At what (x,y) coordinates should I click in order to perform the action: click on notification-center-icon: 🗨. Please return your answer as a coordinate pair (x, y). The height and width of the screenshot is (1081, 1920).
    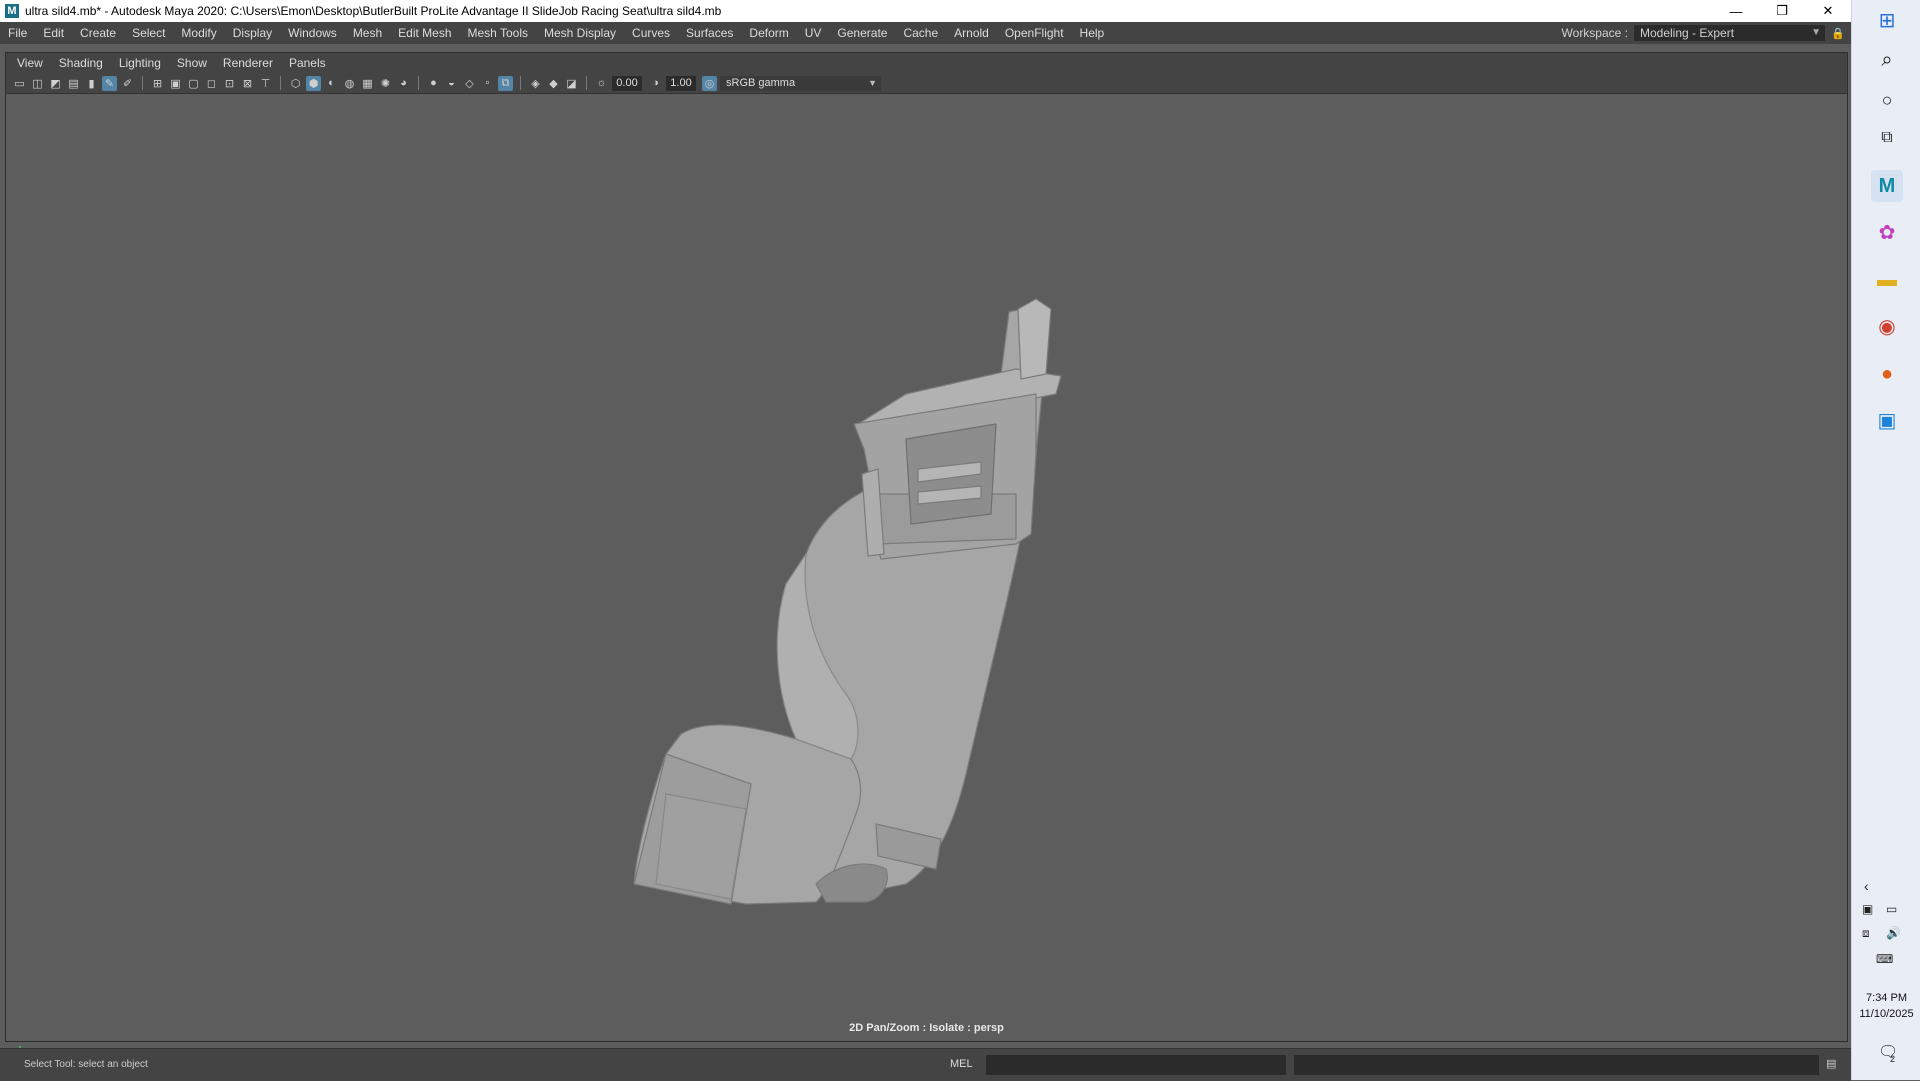
    Looking at the image, I should click on (1888, 1052).